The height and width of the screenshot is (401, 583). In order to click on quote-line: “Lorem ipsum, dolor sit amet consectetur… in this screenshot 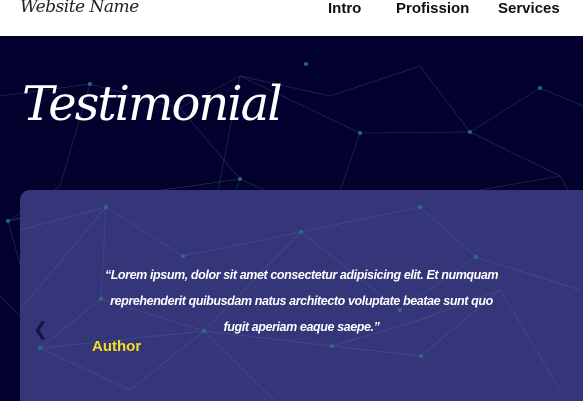, I will do `click(301, 275)`.